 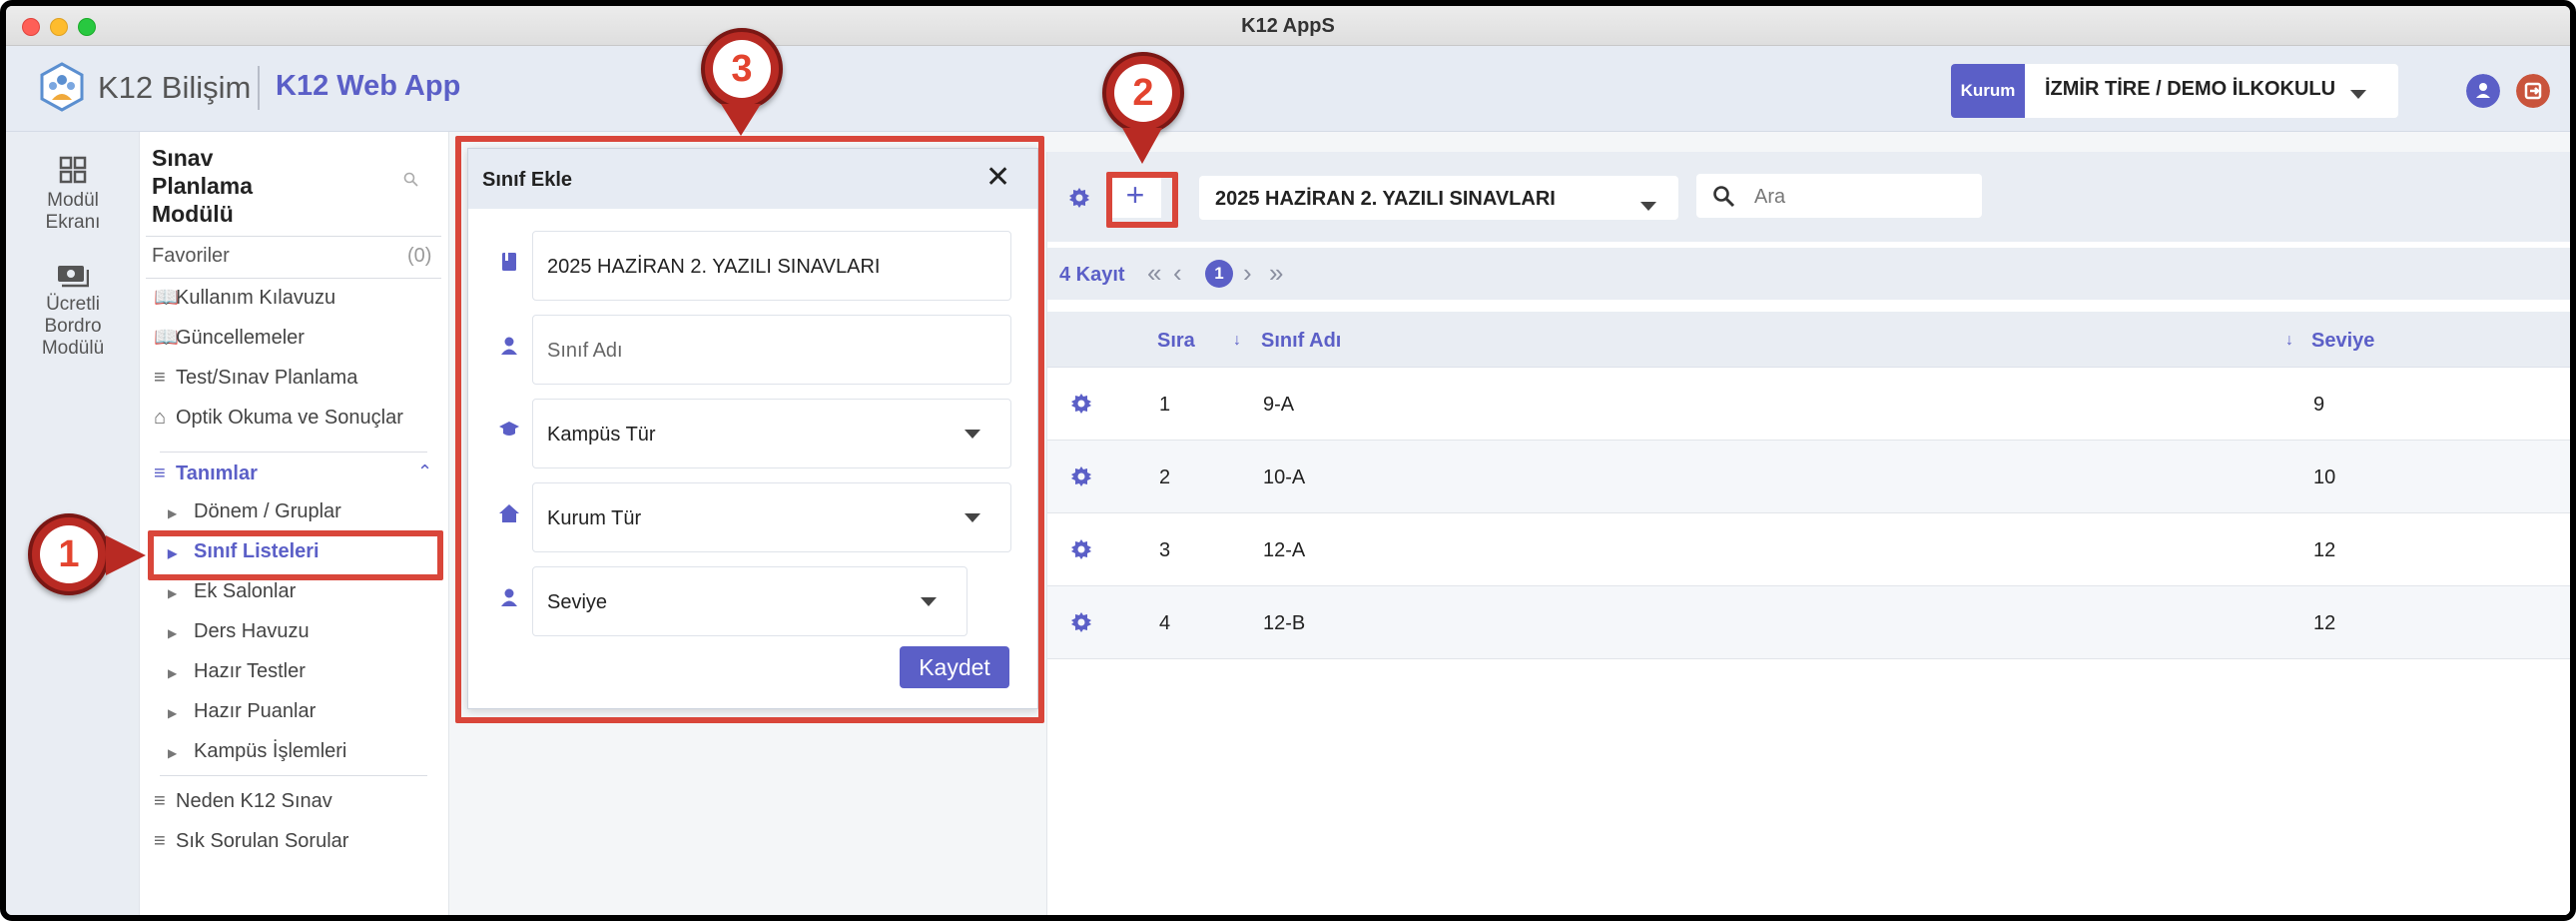 I want to click on table-row: 2 10-A 10, so click(x=1809, y=477).